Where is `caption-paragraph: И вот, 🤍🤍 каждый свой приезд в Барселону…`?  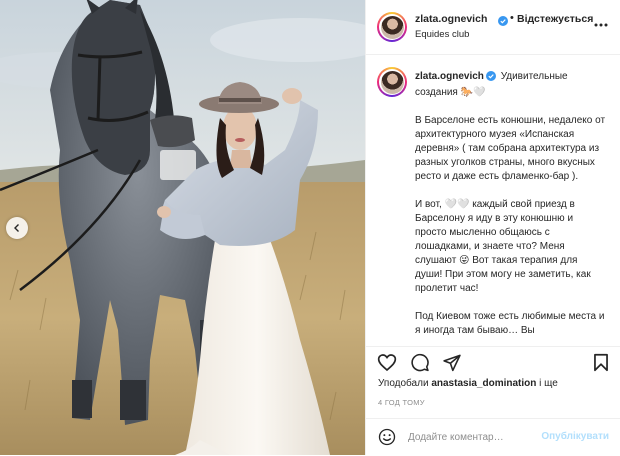
caption-paragraph: И вот, 🤍🤍 каждый свой приезд в Барселону… is located at coordinates (503, 246).